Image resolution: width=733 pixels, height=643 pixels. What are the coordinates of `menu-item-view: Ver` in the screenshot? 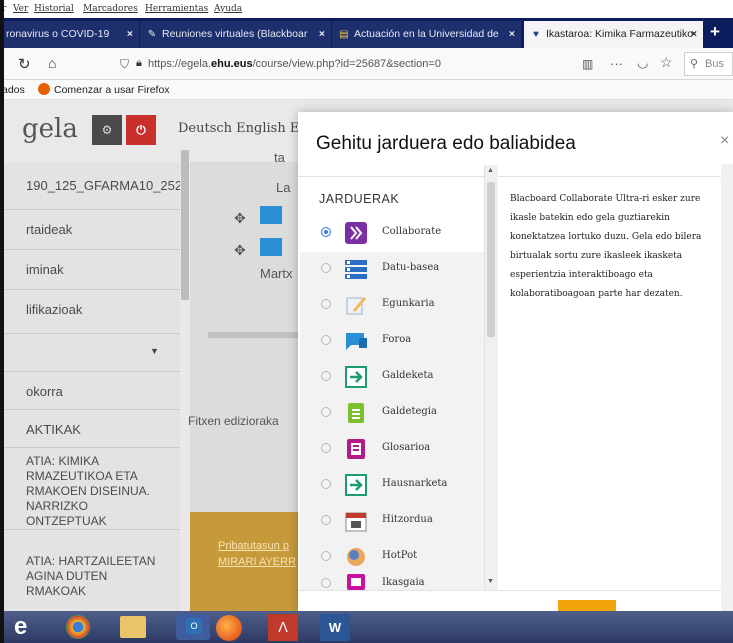 It's located at (20, 9).